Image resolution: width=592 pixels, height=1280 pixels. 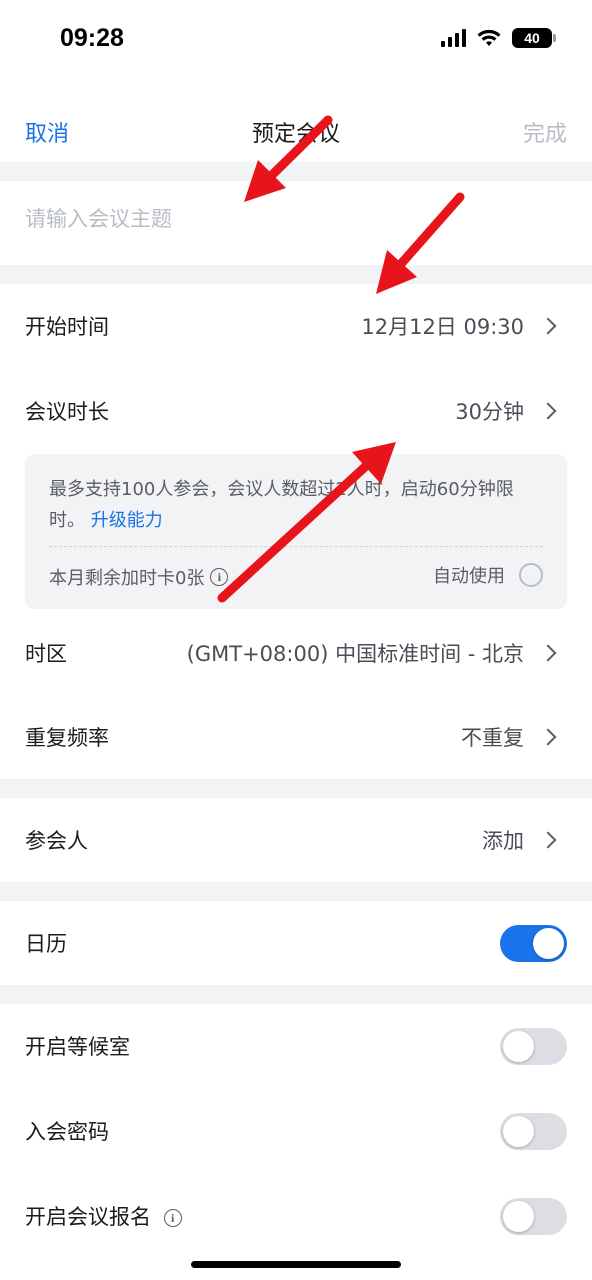 I want to click on status-time: 09:28, so click(x=92, y=38).